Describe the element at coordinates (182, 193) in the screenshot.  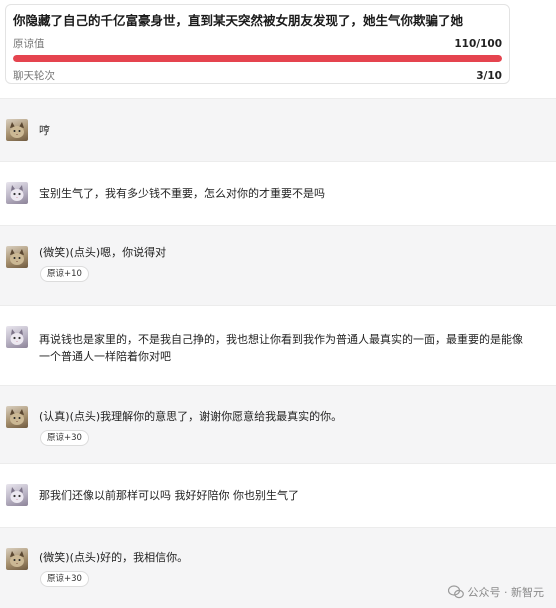
I see `message-text: 宝别生气了，我有多少钱不重要，怎么对你的才重要不是吗` at that location.